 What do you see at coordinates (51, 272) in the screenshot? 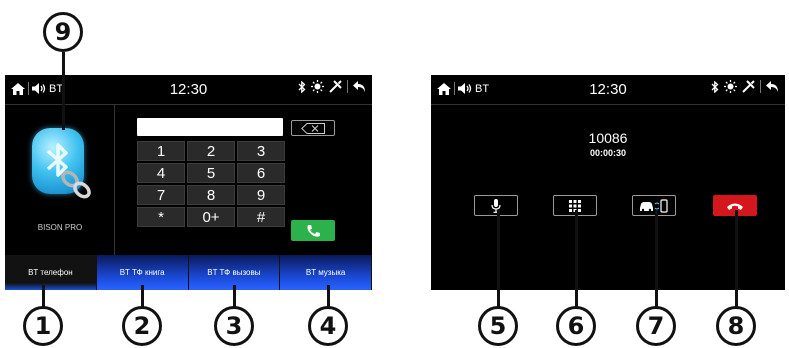
I see `tab-bt-phone: BT телефон` at bounding box center [51, 272].